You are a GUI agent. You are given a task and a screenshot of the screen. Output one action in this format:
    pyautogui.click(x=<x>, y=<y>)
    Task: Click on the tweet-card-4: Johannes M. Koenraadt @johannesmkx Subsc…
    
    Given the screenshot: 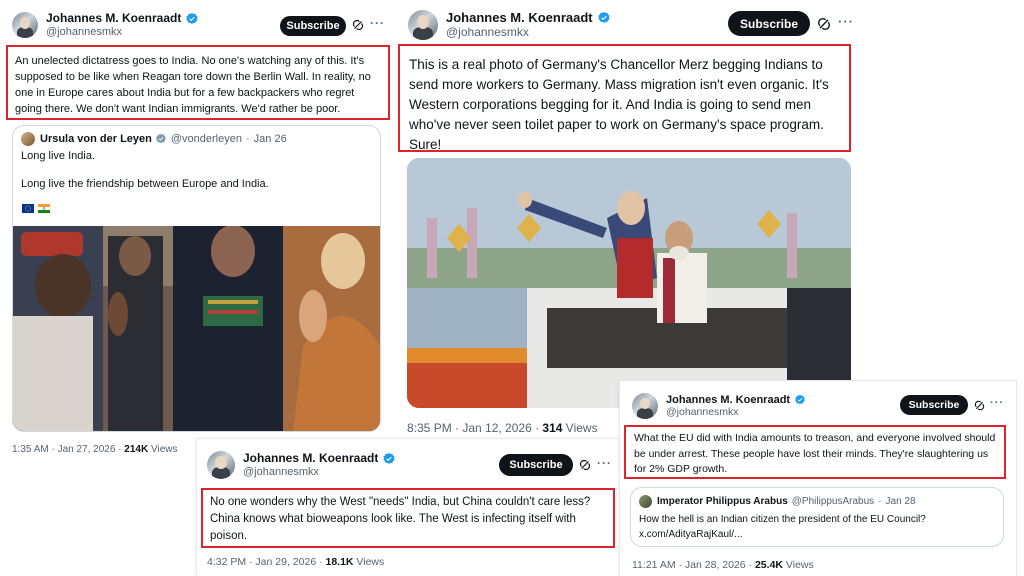 What is the action you would take?
    pyautogui.click(x=818, y=478)
    